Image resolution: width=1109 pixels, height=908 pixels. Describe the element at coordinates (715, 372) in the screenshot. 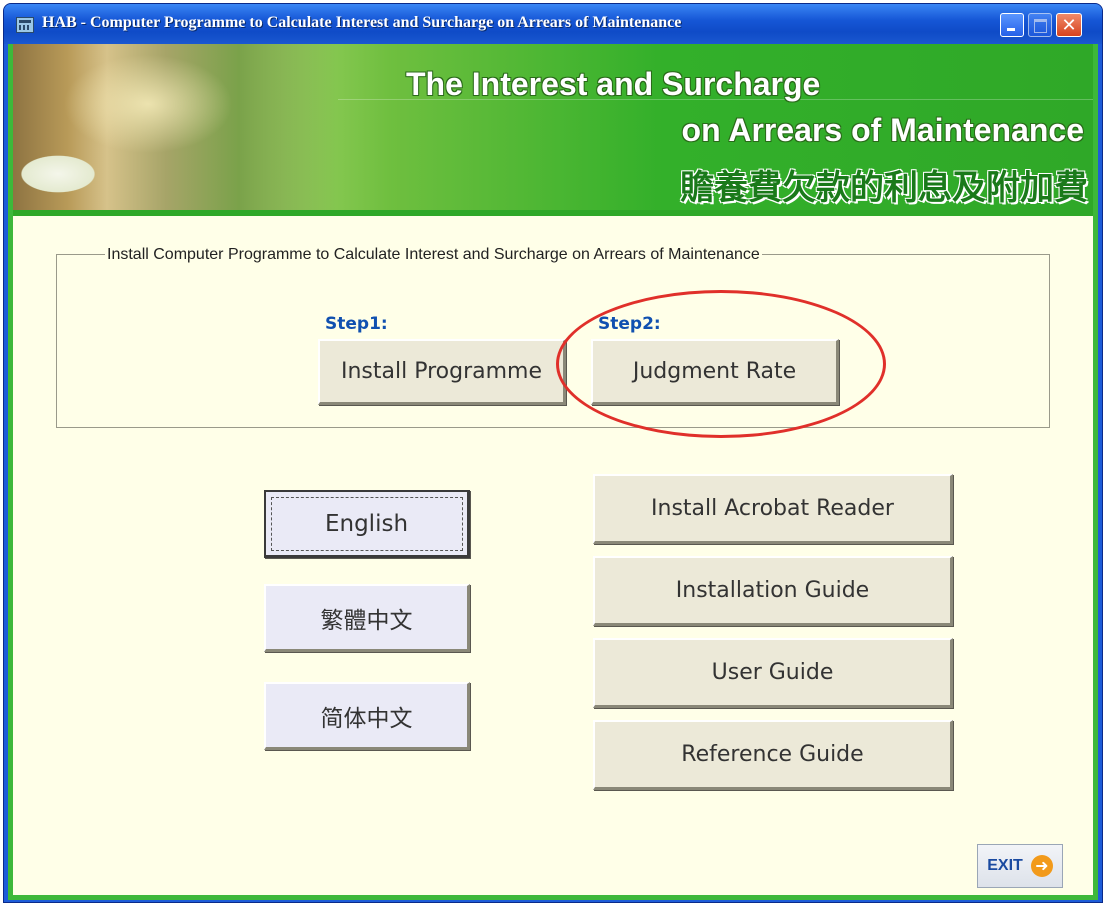

I see `judgment-rate-button: Judgment Rate` at that location.